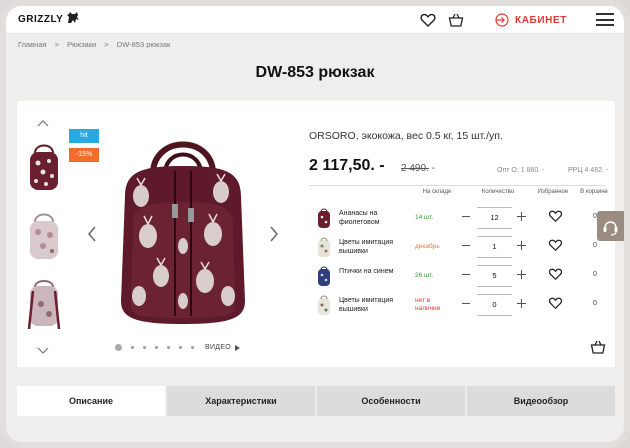 This screenshot has height=448, width=630. Describe the element at coordinates (91, 401) in the screenshot. I see `tab-description: Описание` at that location.